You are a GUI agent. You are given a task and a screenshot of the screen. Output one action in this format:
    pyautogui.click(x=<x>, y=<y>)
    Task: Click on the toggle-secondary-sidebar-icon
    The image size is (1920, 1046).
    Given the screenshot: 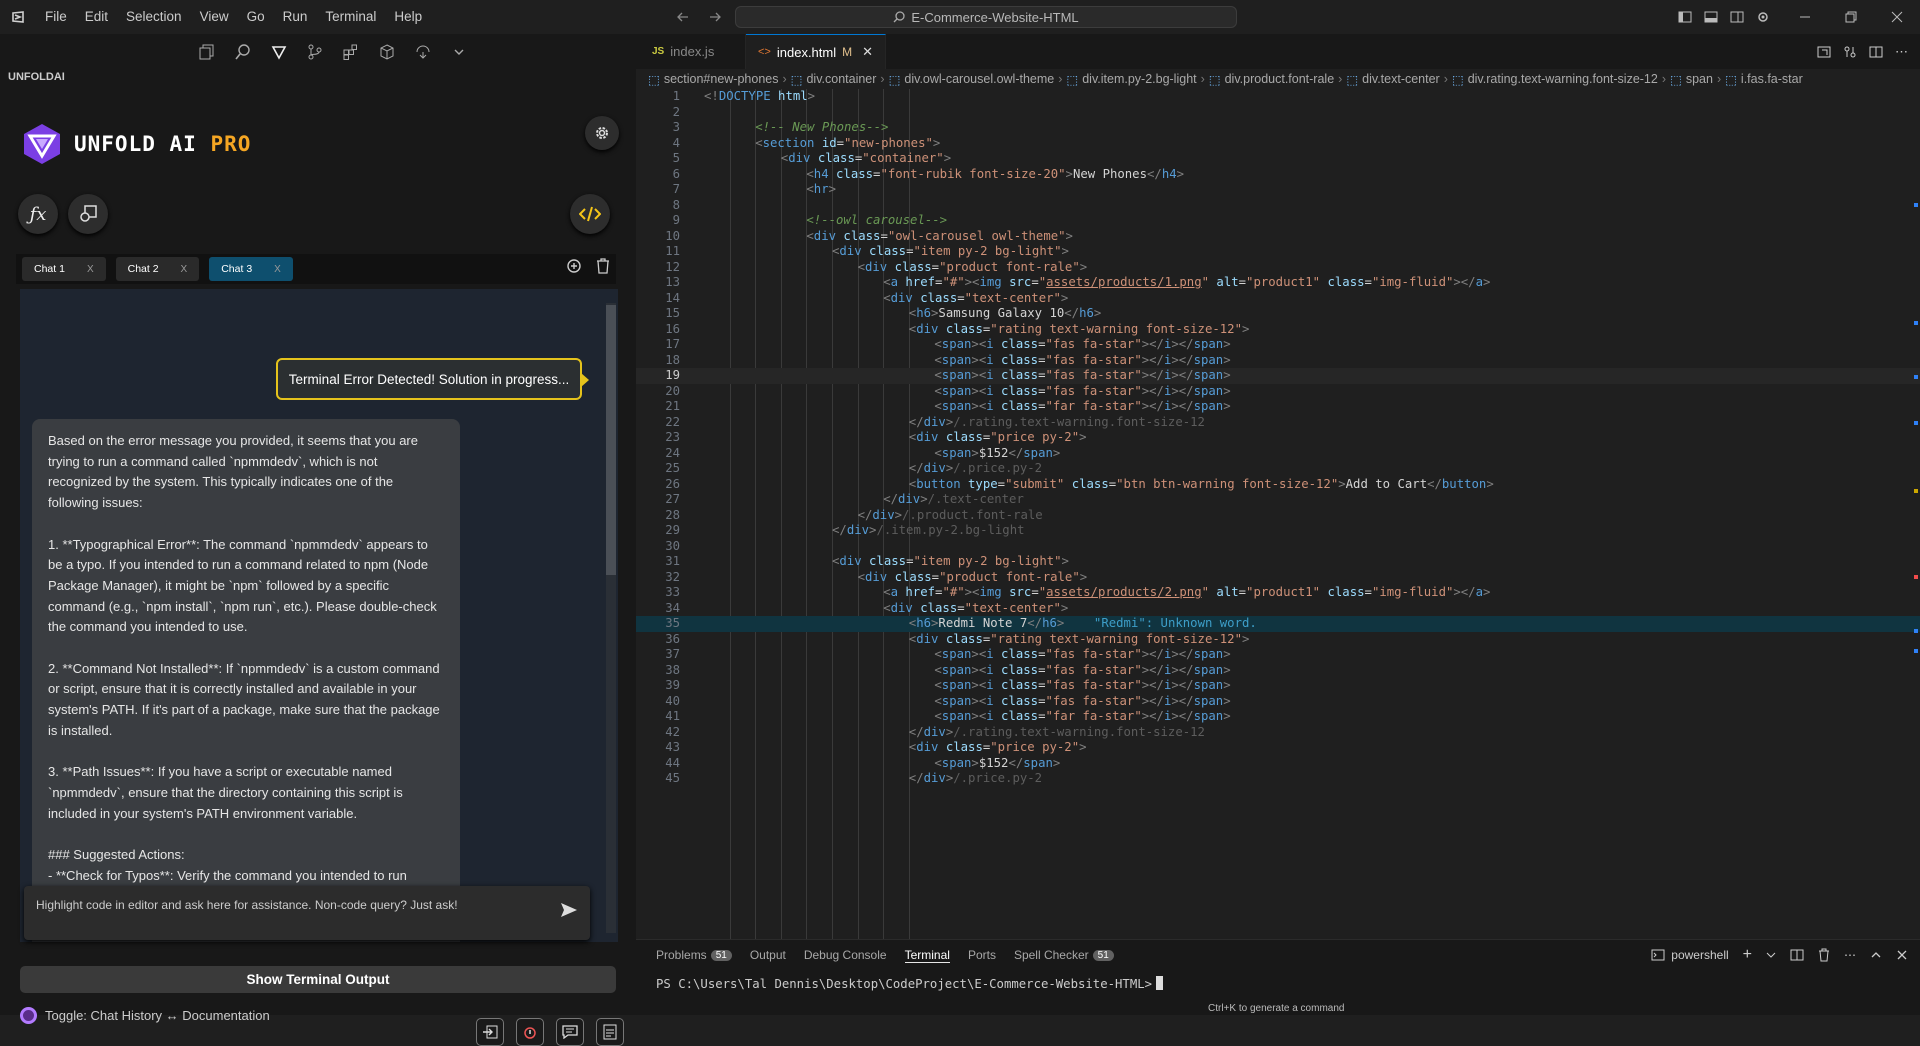 What is the action you would take?
    pyautogui.click(x=1737, y=17)
    